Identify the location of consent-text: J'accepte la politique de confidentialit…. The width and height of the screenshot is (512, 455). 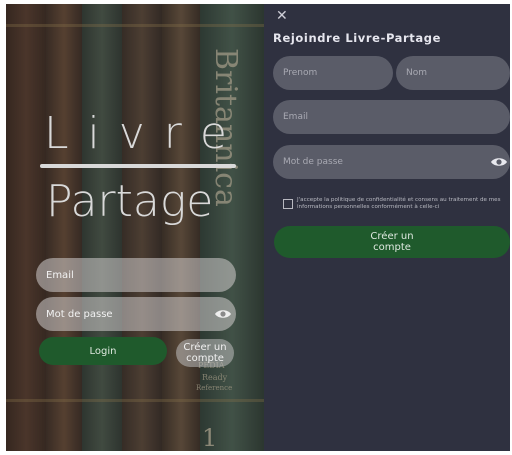
(399, 203).